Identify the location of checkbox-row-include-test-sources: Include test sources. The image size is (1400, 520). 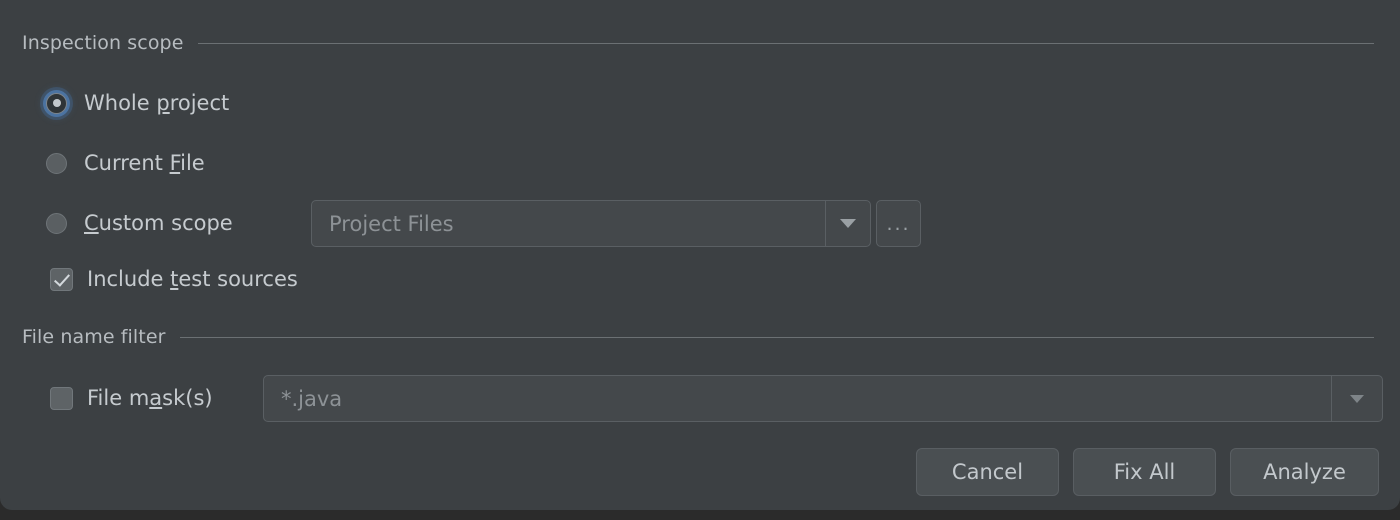
(174, 279).